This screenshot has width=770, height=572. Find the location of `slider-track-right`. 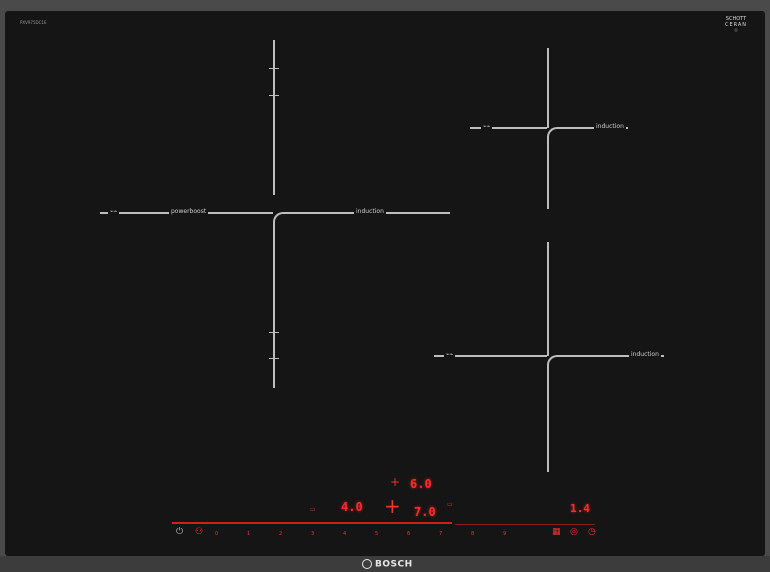

slider-track-right is located at coordinates (525, 524).